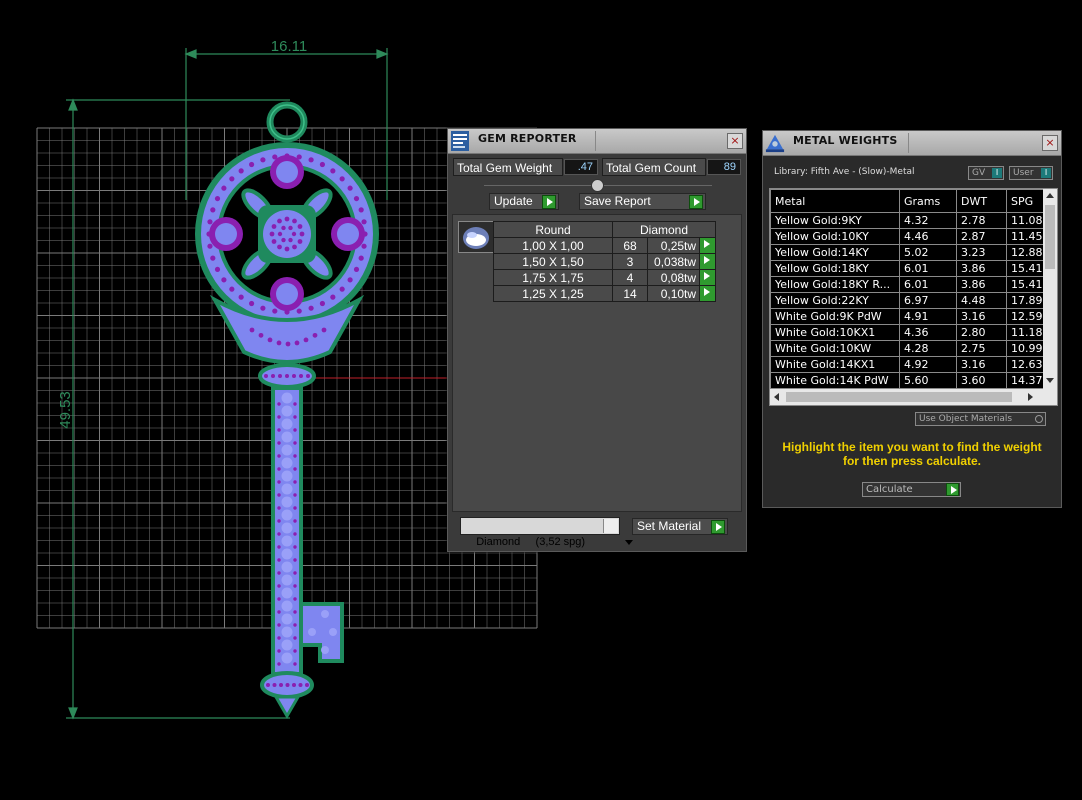 This screenshot has width=1082, height=800. What do you see at coordinates (928, 364) in the screenshot?
I see `metal-cell: 4.92` at bounding box center [928, 364].